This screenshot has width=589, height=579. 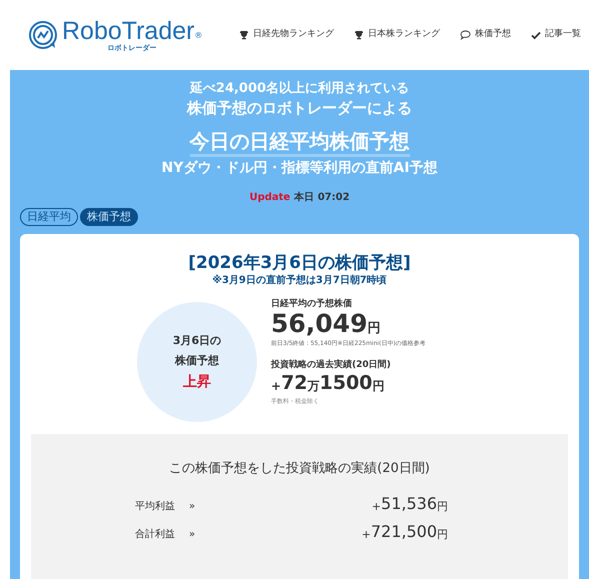 I want to click on hero-title: 今日の日経平均株価予想, so click(x=300, y=142).